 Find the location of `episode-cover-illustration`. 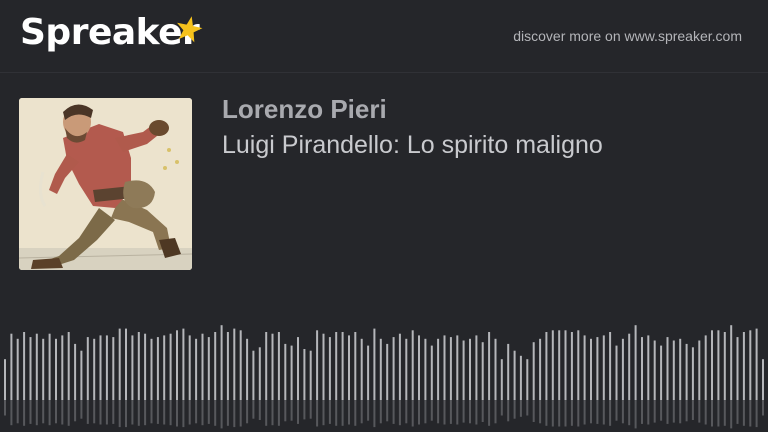

episode-cover-illustration is located at coordinates (105, 184).